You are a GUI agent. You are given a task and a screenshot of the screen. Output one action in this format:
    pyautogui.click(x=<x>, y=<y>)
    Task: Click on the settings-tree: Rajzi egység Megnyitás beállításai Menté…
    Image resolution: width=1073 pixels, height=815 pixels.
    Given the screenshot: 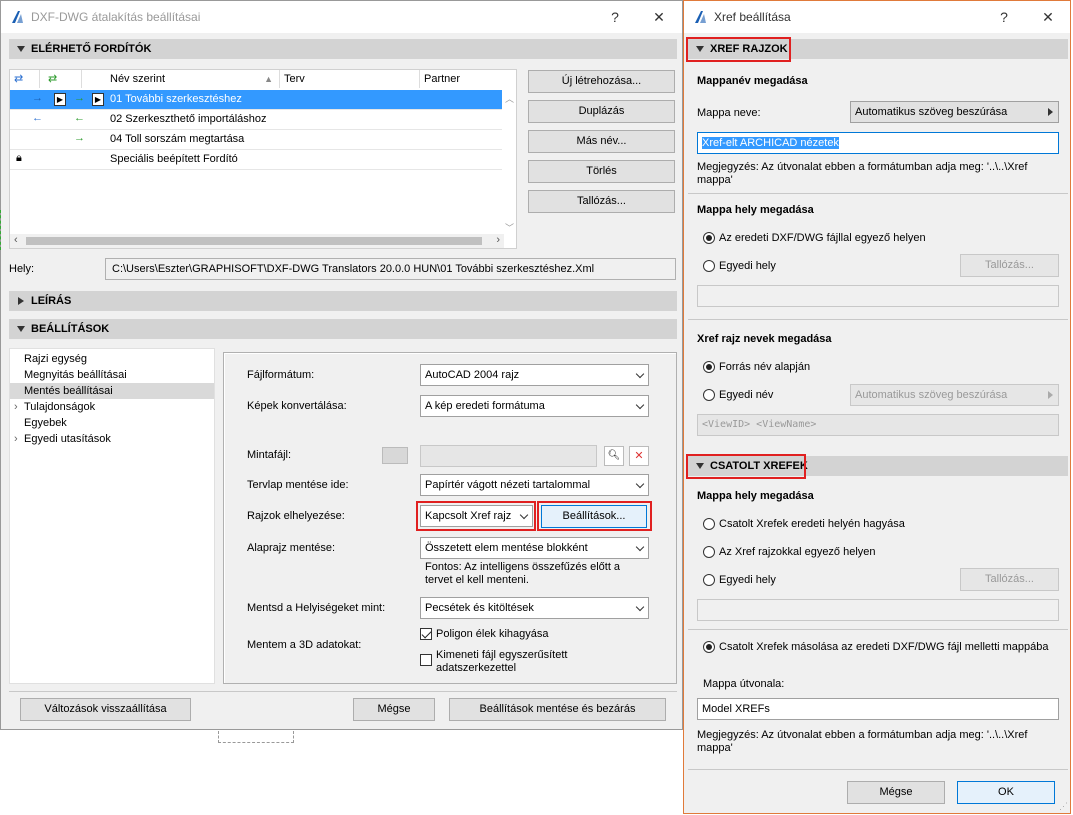 What is the action you would take?
    pyautogui.click(x=112, y=516)
    